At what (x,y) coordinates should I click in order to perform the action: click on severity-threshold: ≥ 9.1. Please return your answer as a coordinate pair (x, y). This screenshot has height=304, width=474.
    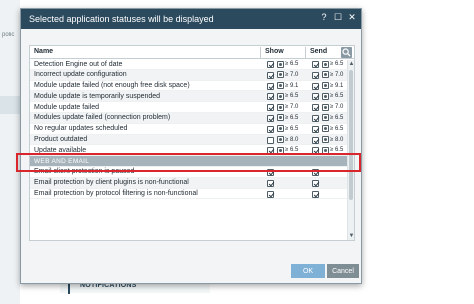
    Looking at the image, I should click on (337, 85).